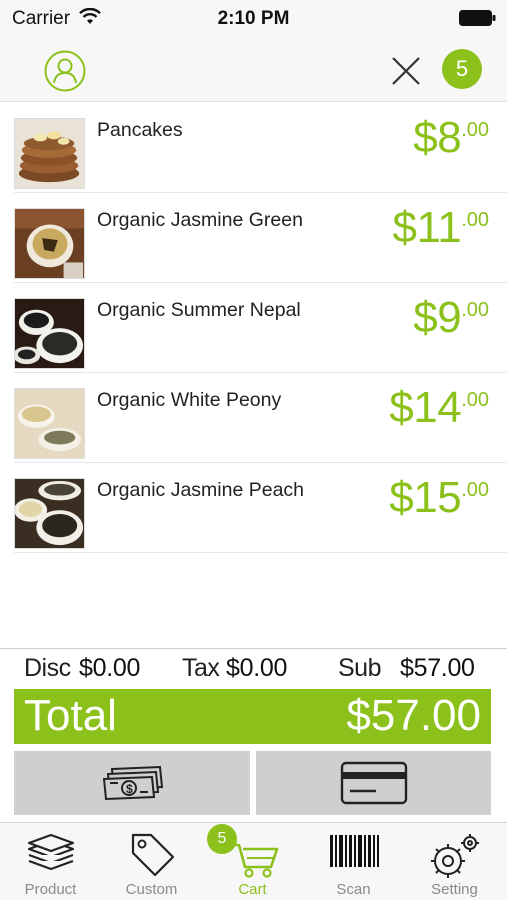 The image size is (507, 900). I want to click on tab-setting: Setting, so click(454, 861).